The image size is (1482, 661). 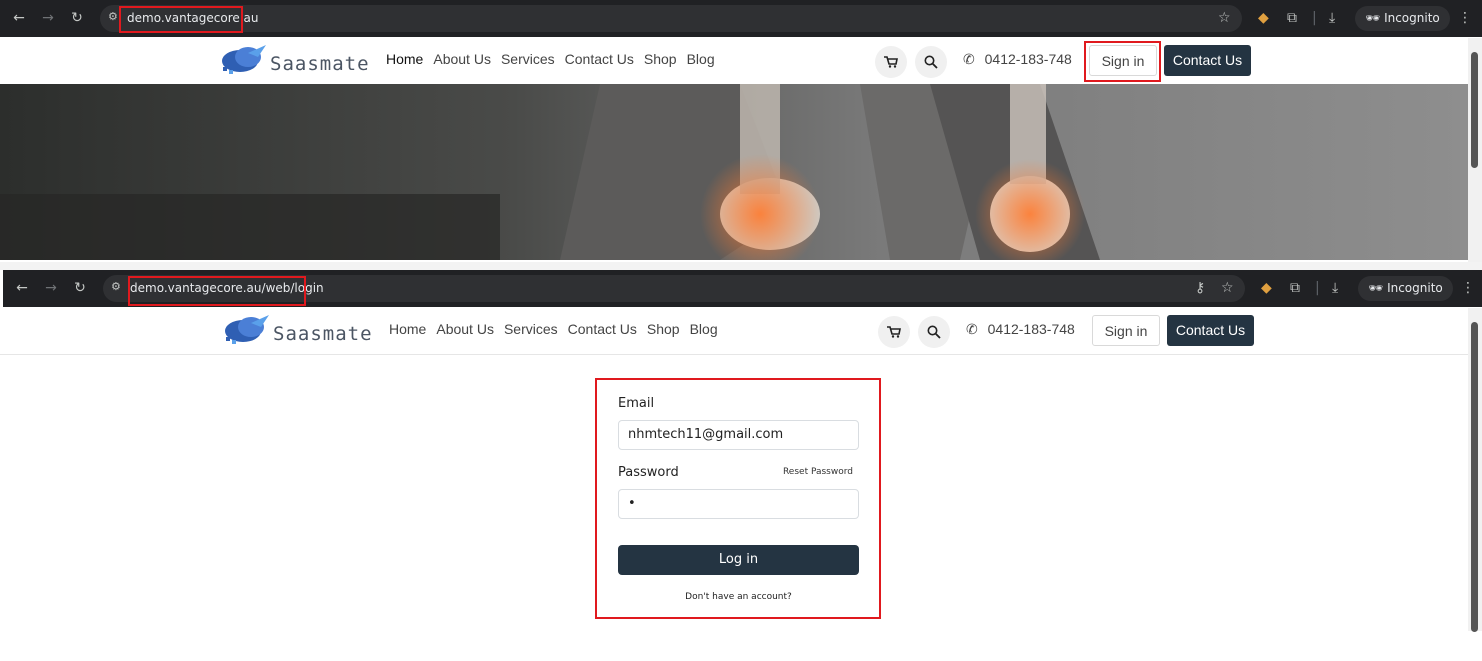 I want to click on log-in-button: Log in, so click(x=738, y=560).